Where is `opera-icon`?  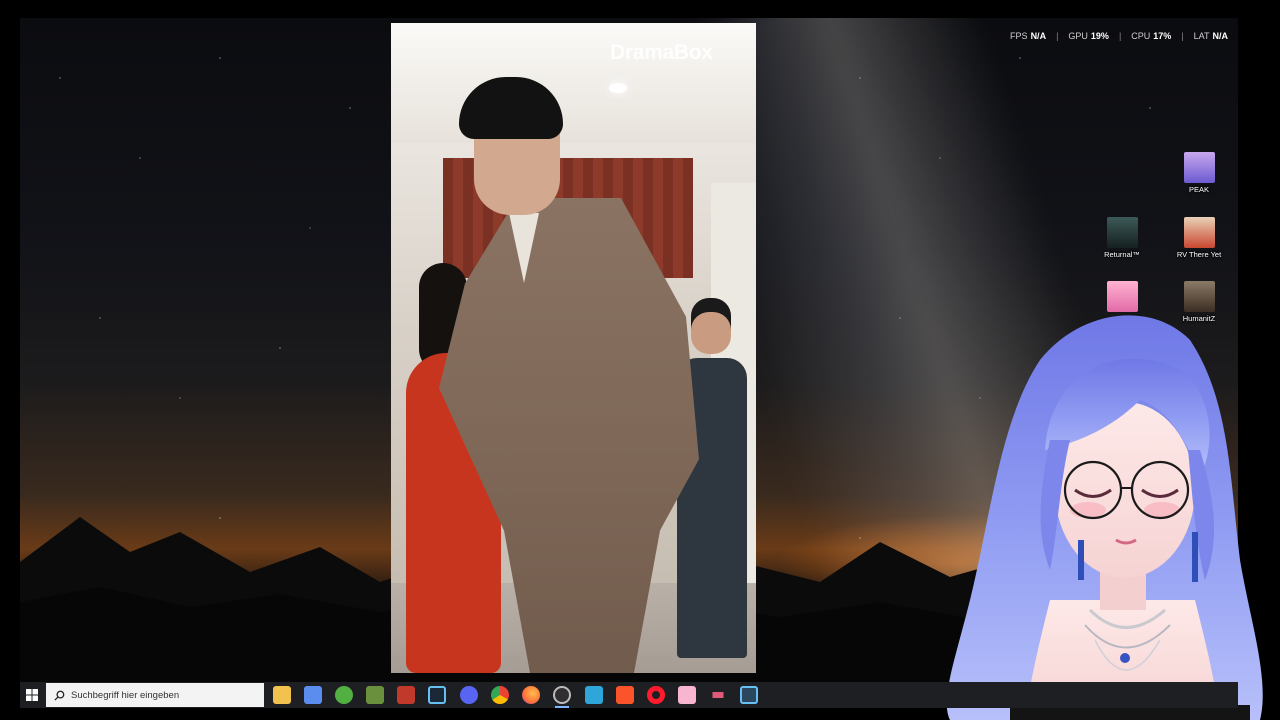 opera-icon is located at coordinates (656, 695).